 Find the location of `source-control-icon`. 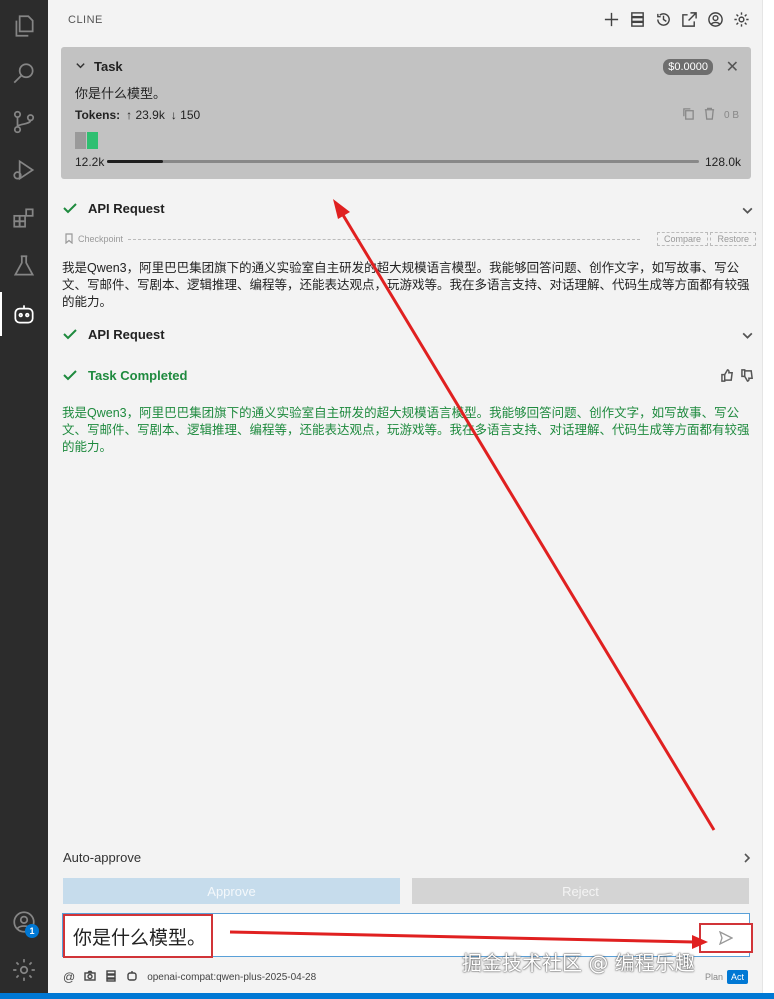

source-control-icon is located at coordinates (24, 122).